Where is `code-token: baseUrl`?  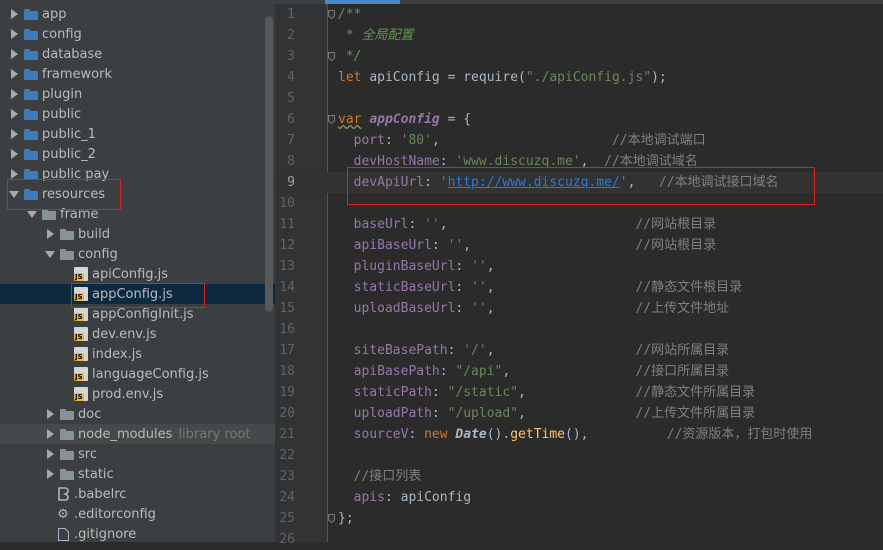
code-token: baseUrl is located at coordinates (373, 224).